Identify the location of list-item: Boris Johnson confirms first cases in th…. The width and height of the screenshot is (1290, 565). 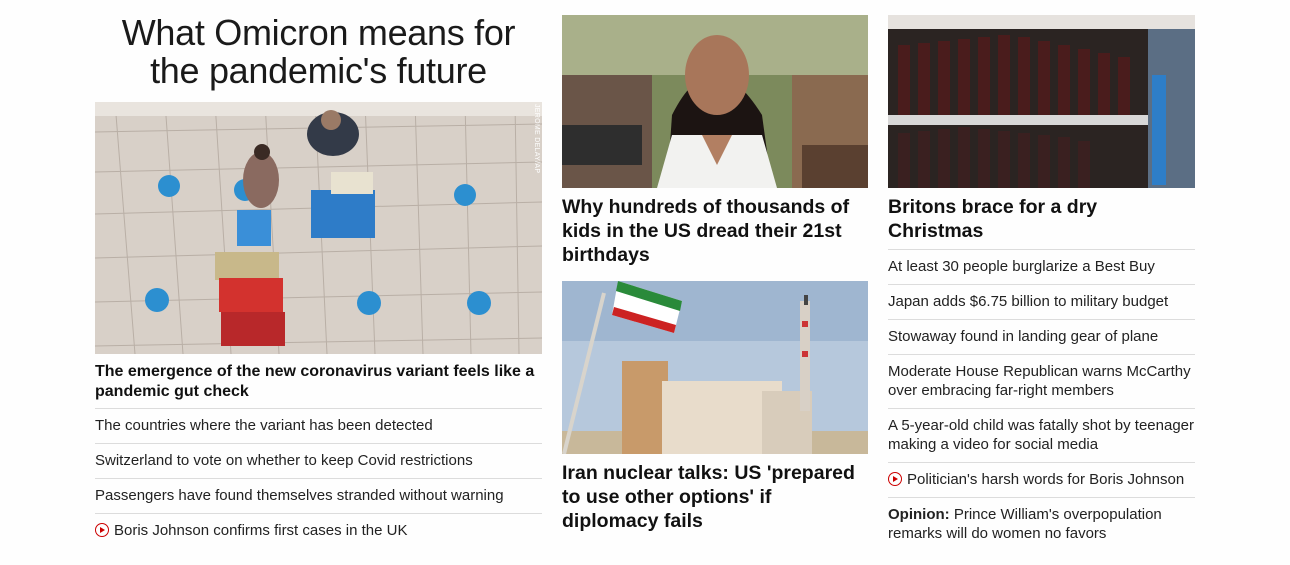
(318, 530).